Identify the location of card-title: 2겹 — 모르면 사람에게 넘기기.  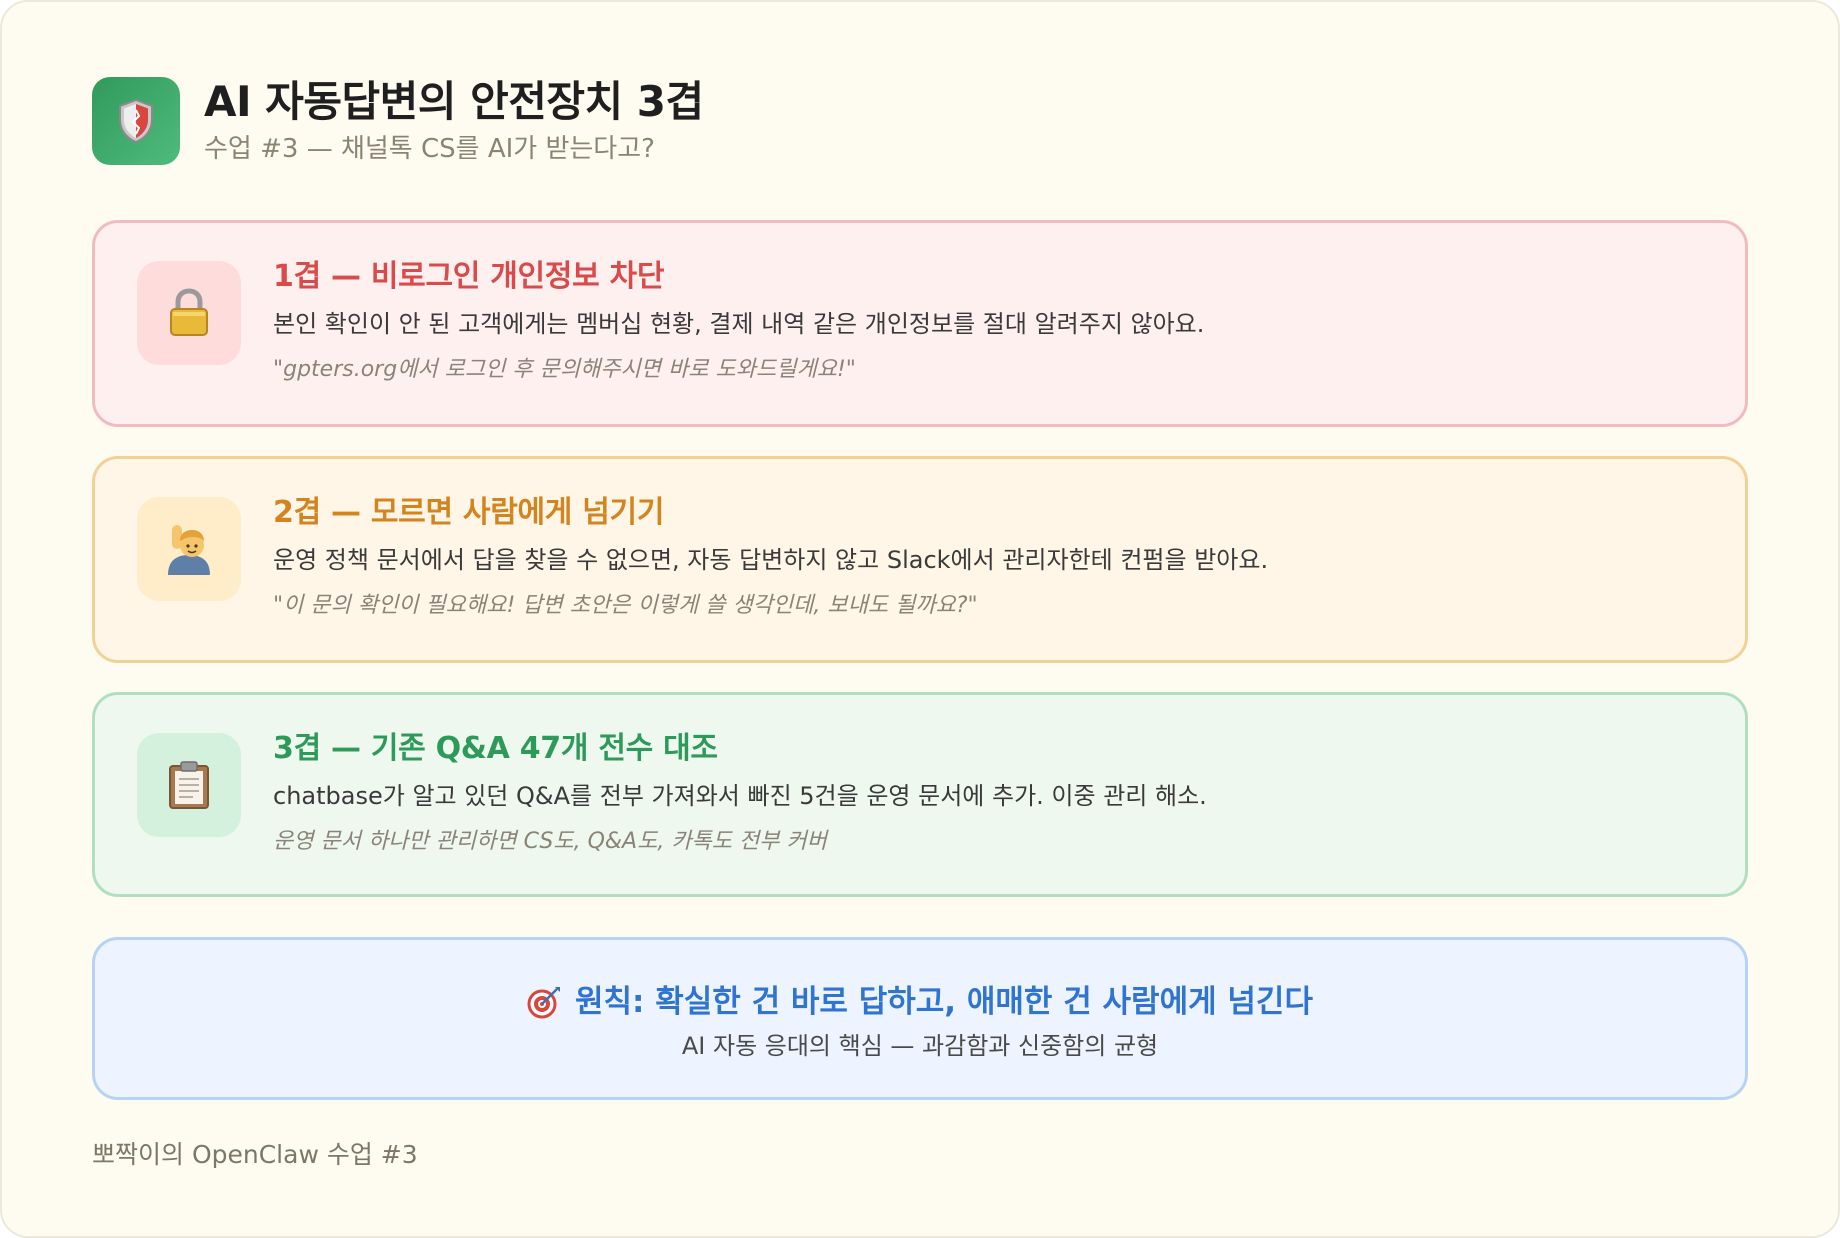
(469, 512).